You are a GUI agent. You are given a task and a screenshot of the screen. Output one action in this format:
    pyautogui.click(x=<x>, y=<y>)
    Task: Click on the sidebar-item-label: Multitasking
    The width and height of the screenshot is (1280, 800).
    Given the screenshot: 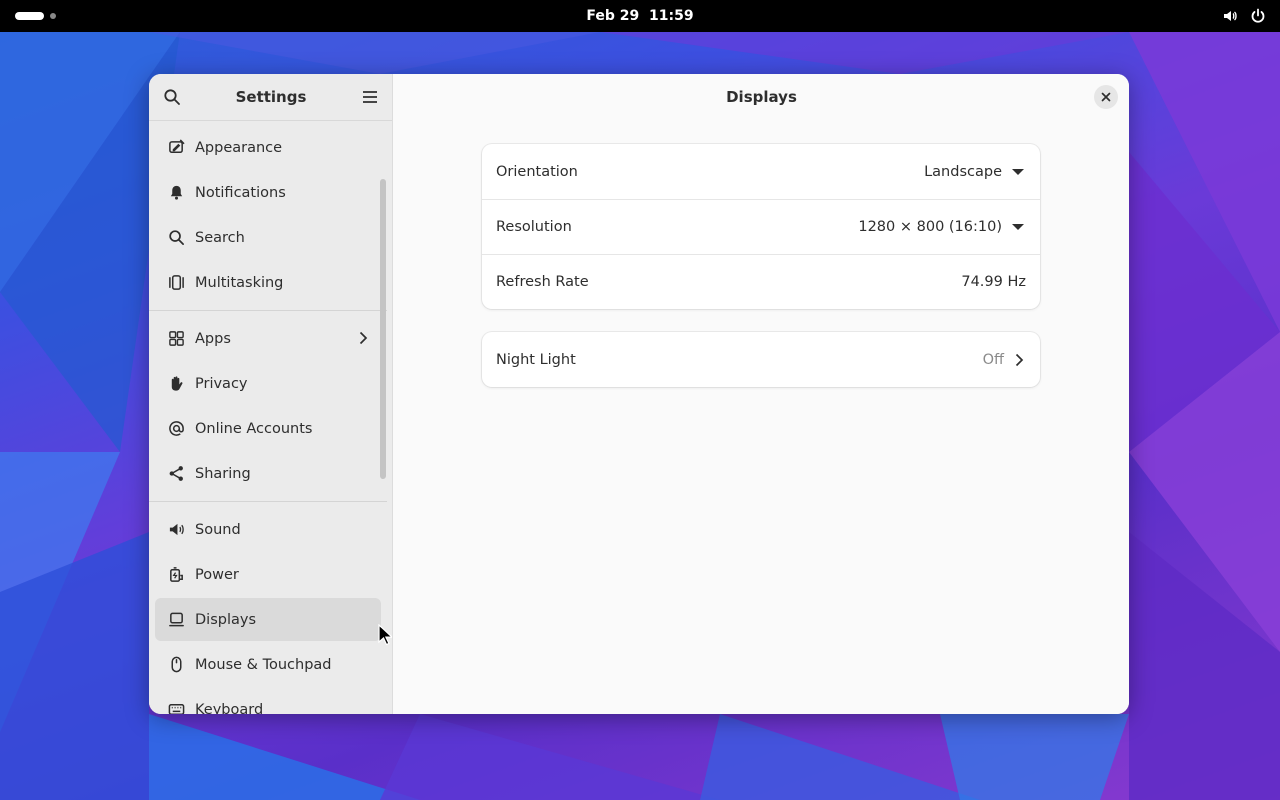 What is the action you would take?
    pyautogui.click(x=239, y=282)
    